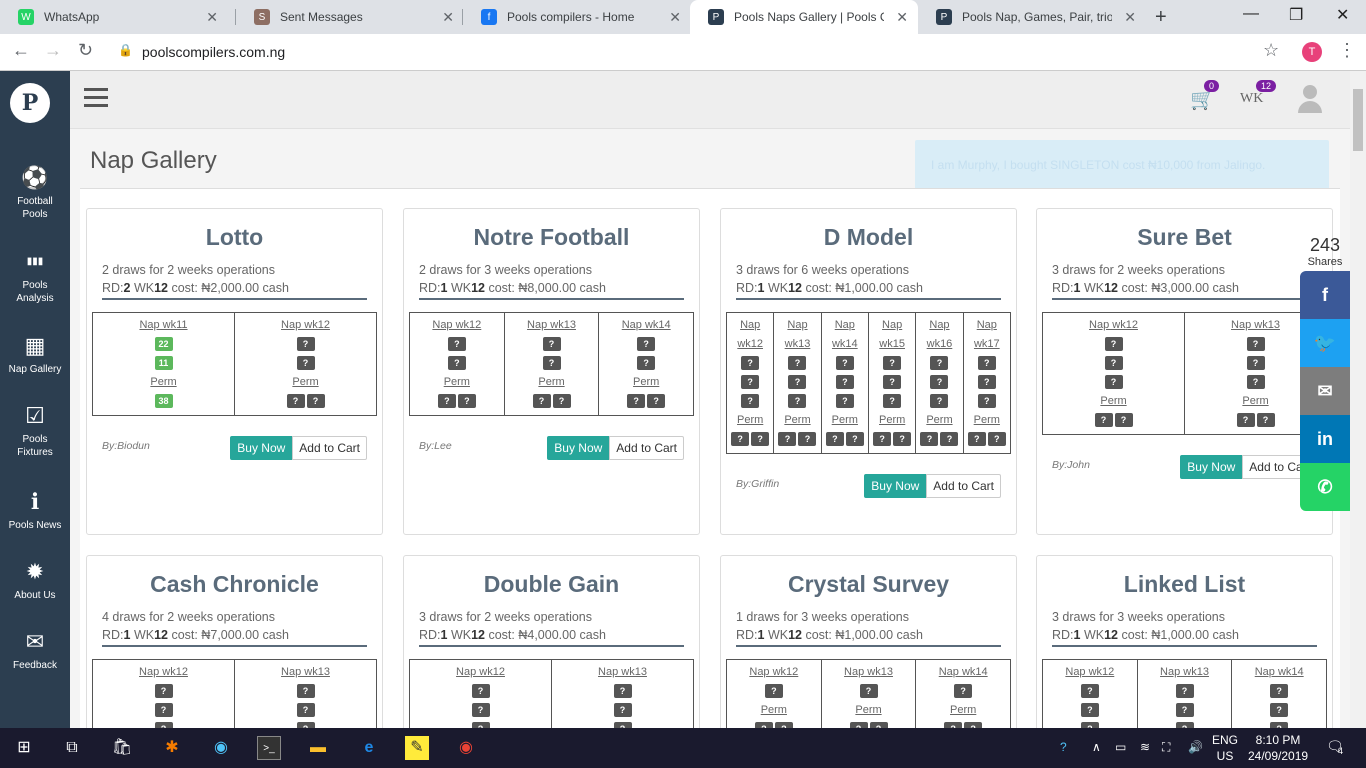 Image resolution: width=1366 pixels, height=768 pixels. Describe the element at coordinates (24, 748) in the screenshot. I see `windows-start-icon: ⊞` at that location.